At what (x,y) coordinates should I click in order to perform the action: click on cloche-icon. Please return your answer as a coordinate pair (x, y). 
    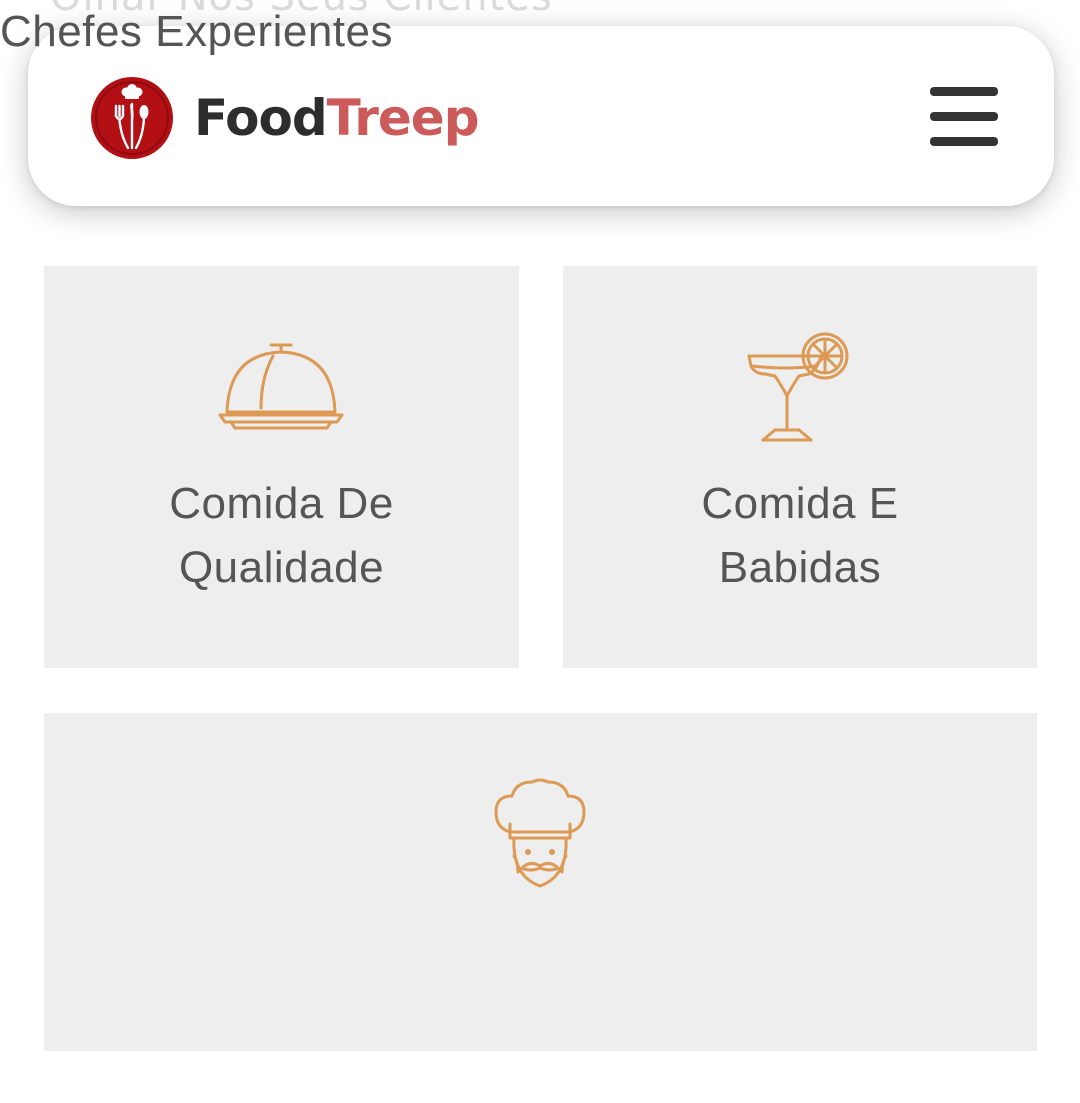
    Looking at the image, I should click on (281, 386).